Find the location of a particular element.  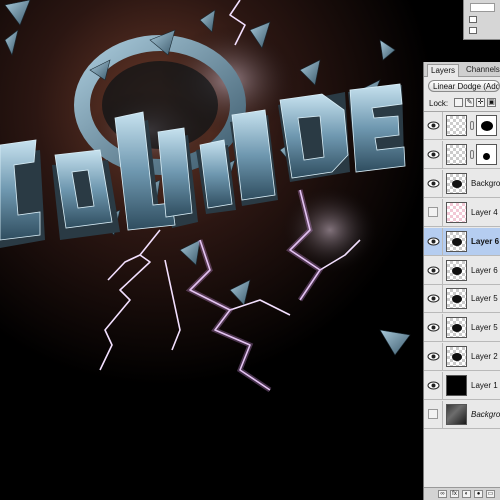

layer-row: Layer 5 c is located at coordinates (462, 299).